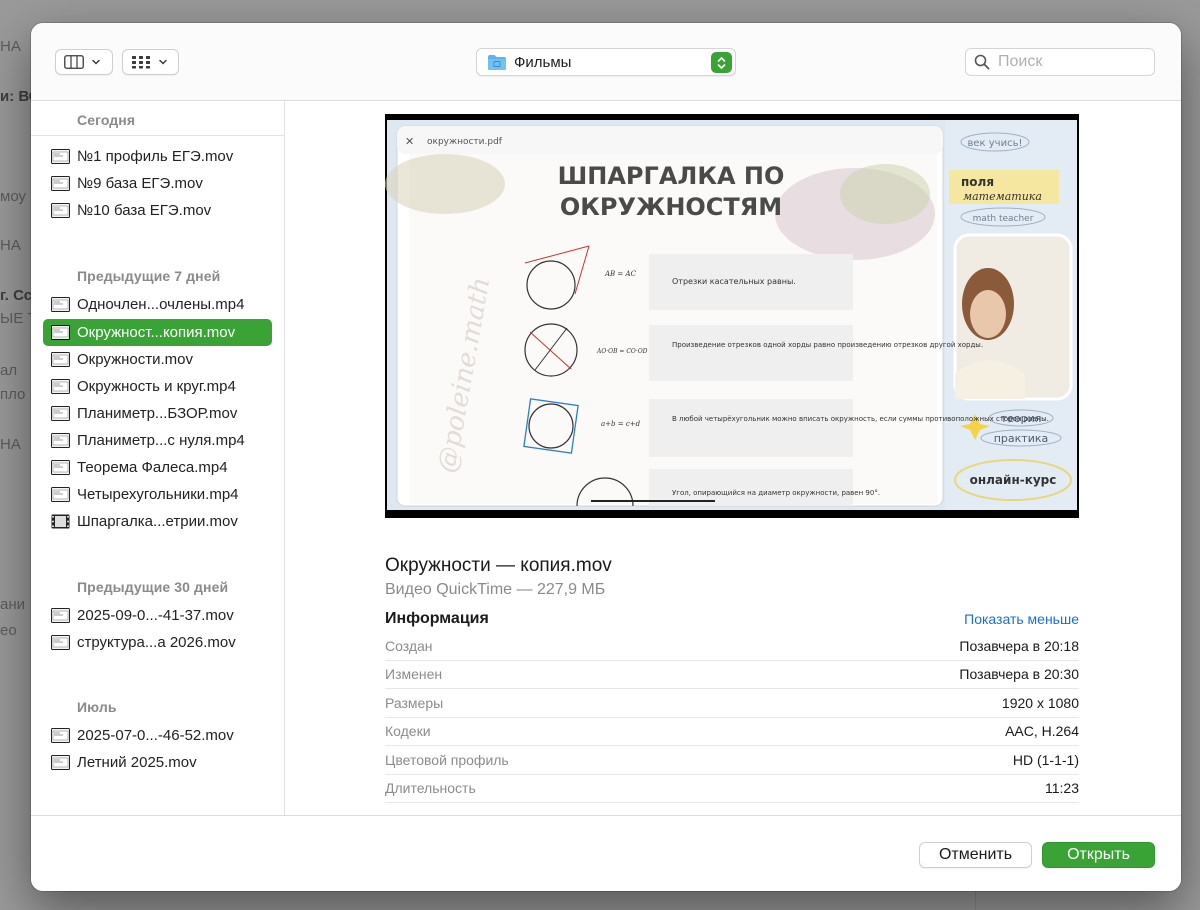 This screenshot has height=910, width=1200. I want to click on file-row: Шпаргалка...етрии.mov, so click(157, 521).